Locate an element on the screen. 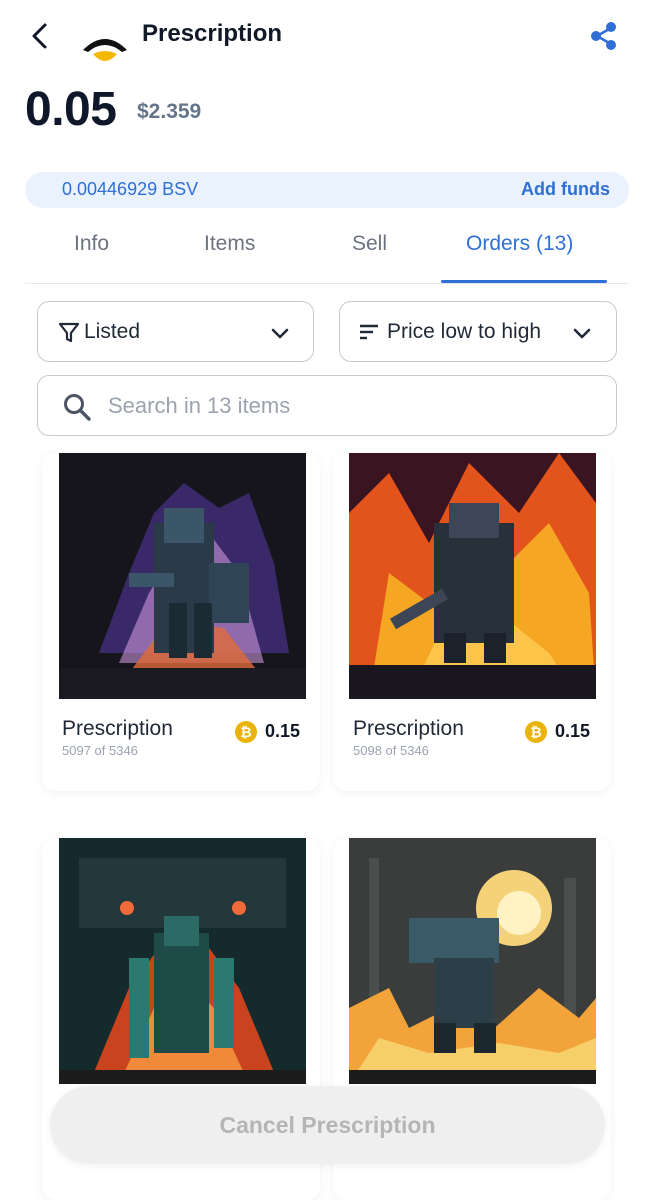  sort-label: Price low to high is located at coordinates (464, 331).